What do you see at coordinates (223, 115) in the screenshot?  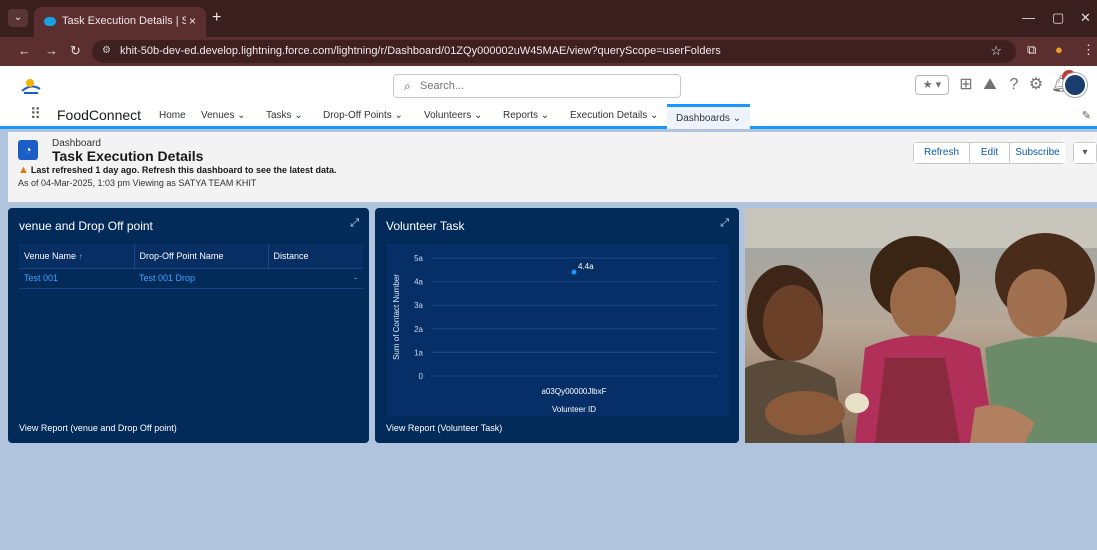 I see `nav-venues: Venues ⌄` at bounding box center [223, 115].